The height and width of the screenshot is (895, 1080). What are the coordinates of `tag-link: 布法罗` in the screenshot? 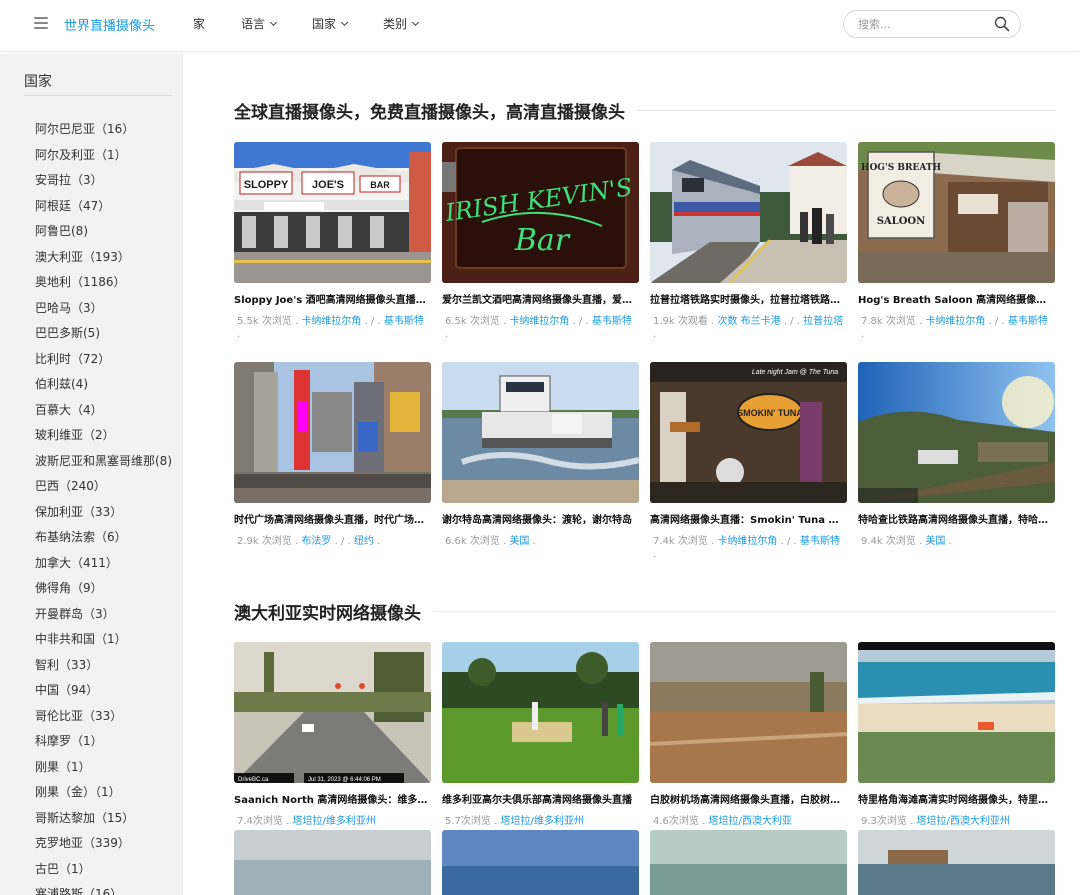 It's located at (316, 541).